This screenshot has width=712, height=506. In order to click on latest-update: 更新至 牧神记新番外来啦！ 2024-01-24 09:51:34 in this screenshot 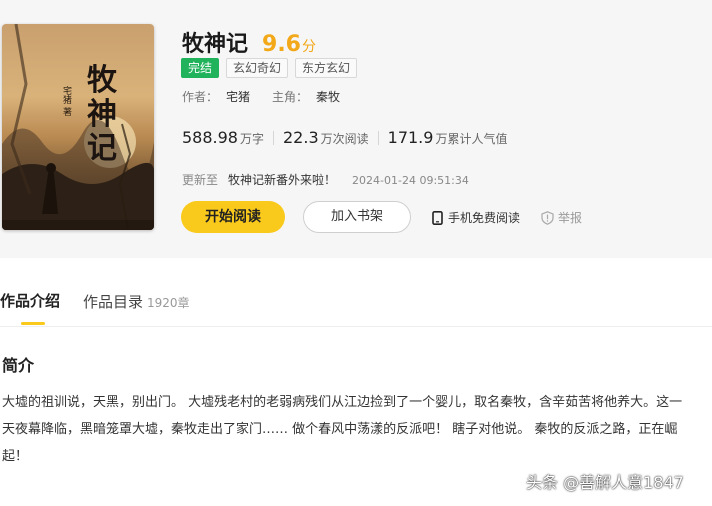, I will do `click(325, 179)`.